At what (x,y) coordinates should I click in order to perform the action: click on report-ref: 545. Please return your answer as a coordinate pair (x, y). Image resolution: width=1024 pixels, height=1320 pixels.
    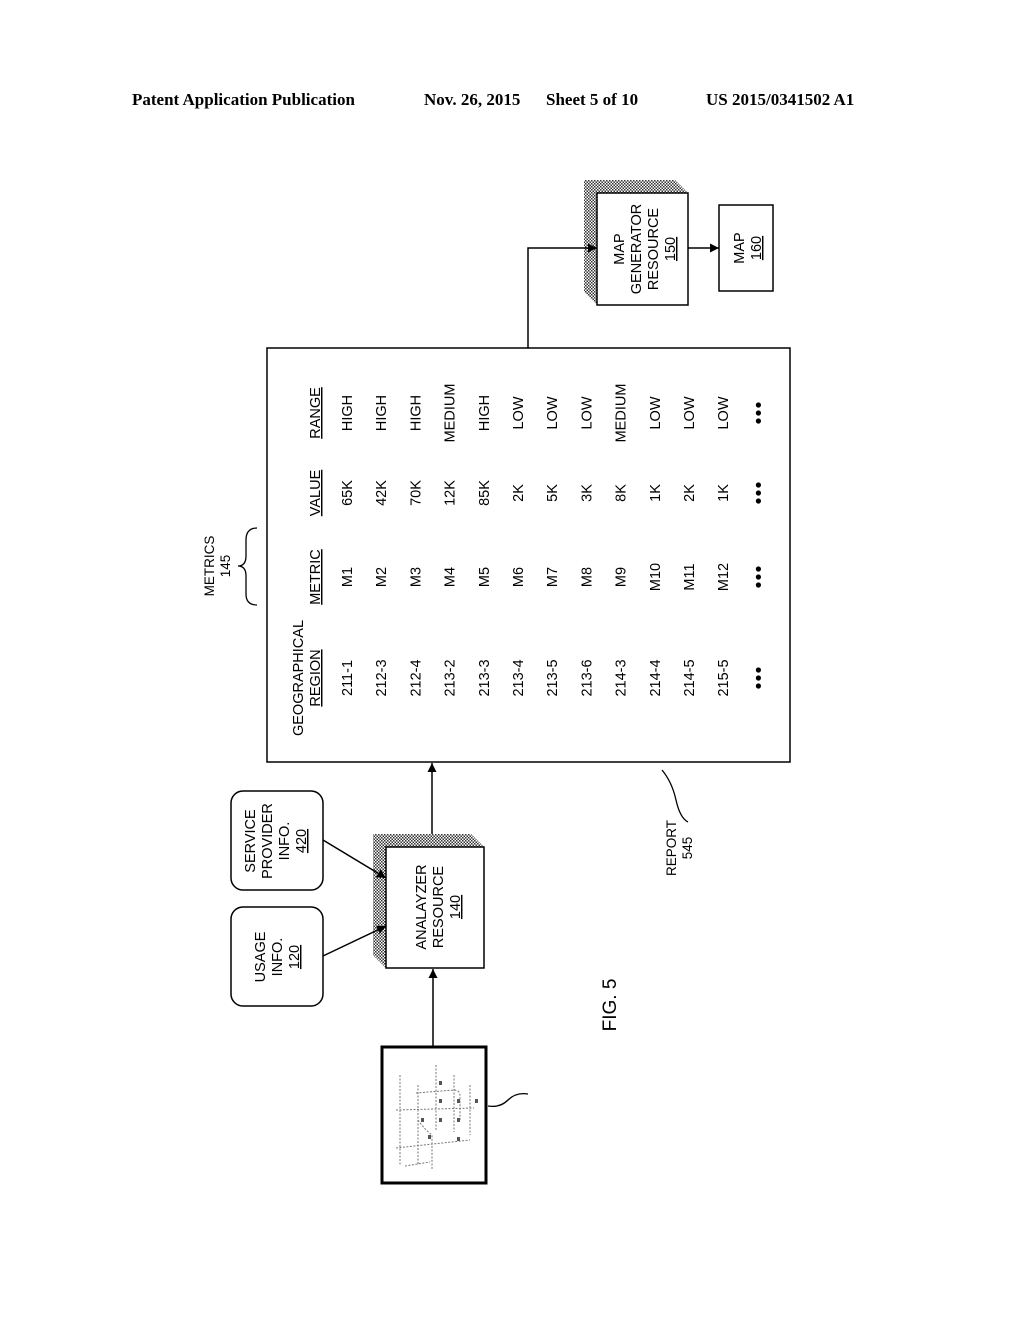
    Looking at the image, I should click on (687, 848).